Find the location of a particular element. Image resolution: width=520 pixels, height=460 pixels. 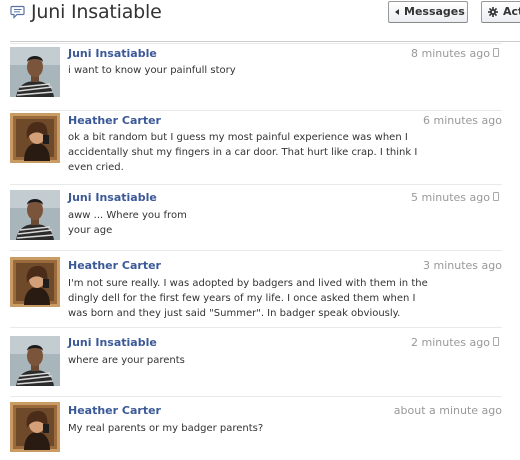

message-timestamp: about a minute ago is located at coordinates (447, 410).